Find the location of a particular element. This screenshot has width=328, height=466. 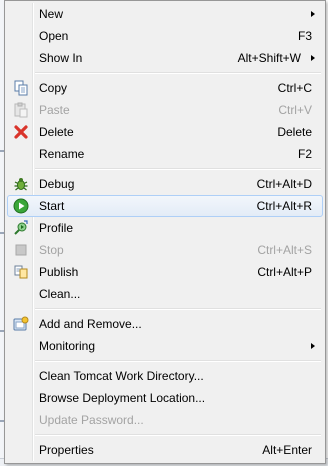

menu-item-copy-shortcut: Ctrl+C is located at coordinates (294, 88).